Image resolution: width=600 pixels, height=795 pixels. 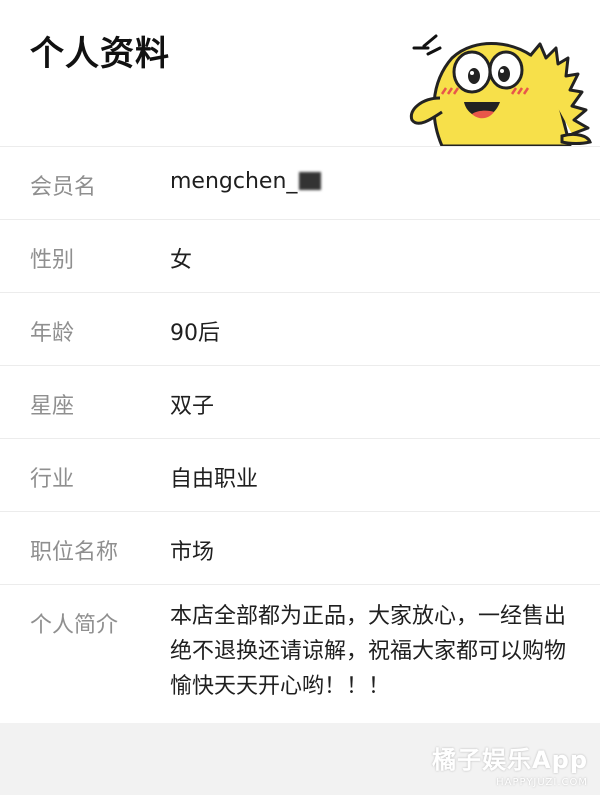 What do you see at coordinates (542, 782) in the screenshot?
I see `watermark-sub-text: HAPPYJUZI.COM` at bounding box center [542, 782].